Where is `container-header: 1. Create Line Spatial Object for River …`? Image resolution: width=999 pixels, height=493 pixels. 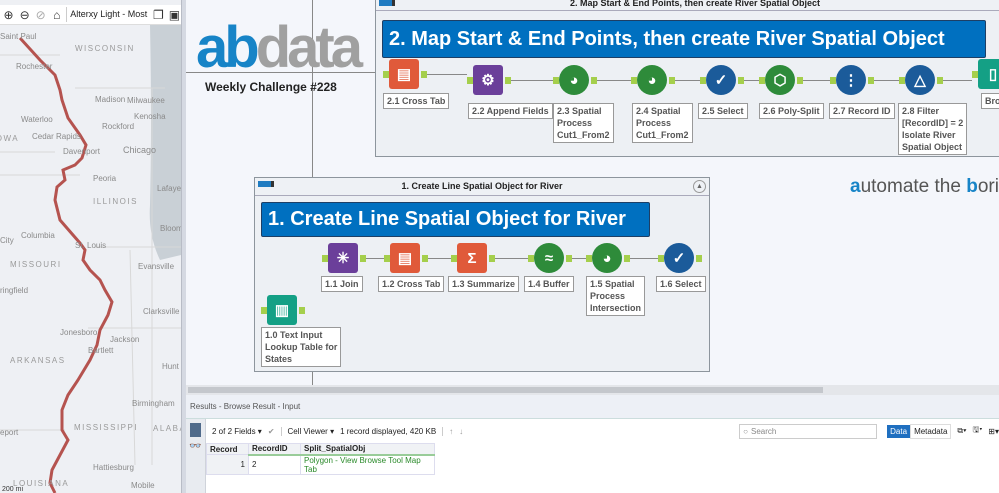
container-header: 1. Create Line Spatial Object for River … is located at coordinates (482, 187).